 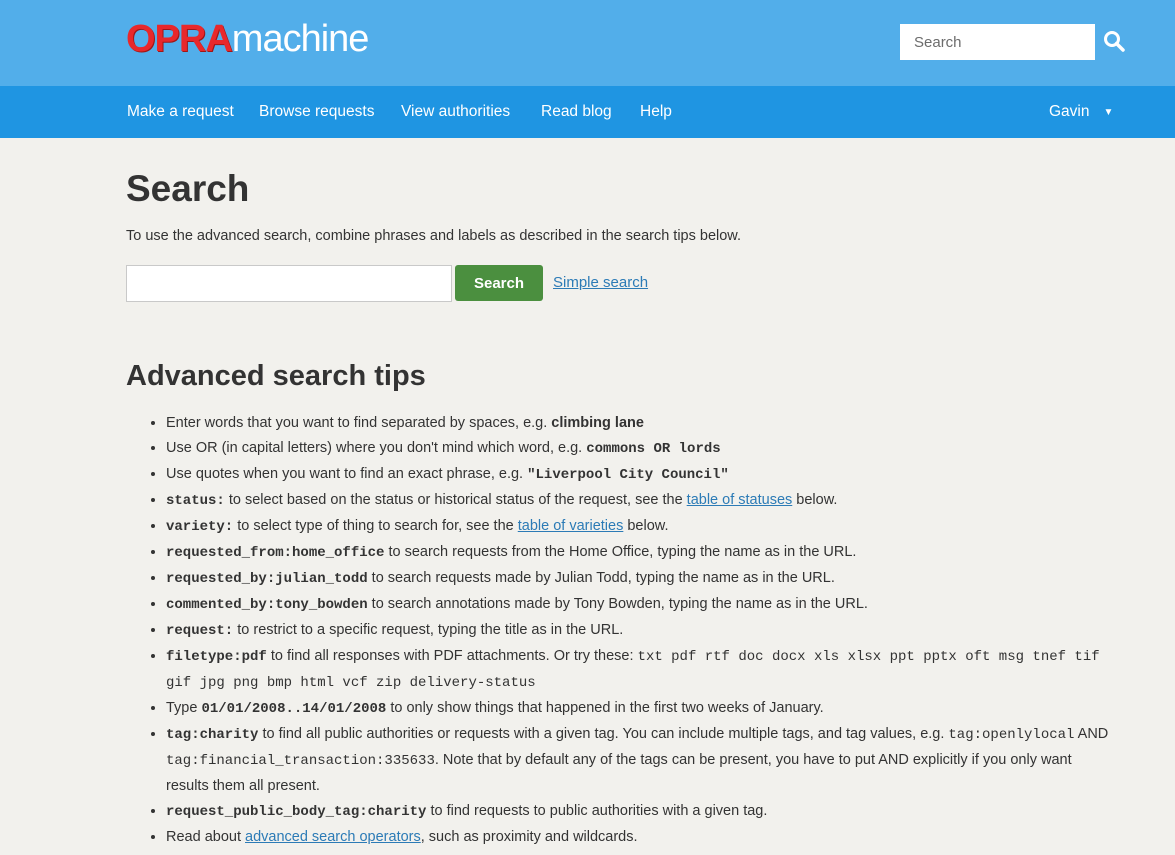 What do you see at coordinates (653, 449) in the screenshot?
I see `tip-example: commons OR lords` at bounding box center [653, 449].